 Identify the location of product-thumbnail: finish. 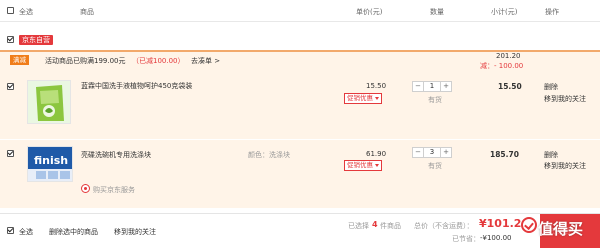
(50, 164).